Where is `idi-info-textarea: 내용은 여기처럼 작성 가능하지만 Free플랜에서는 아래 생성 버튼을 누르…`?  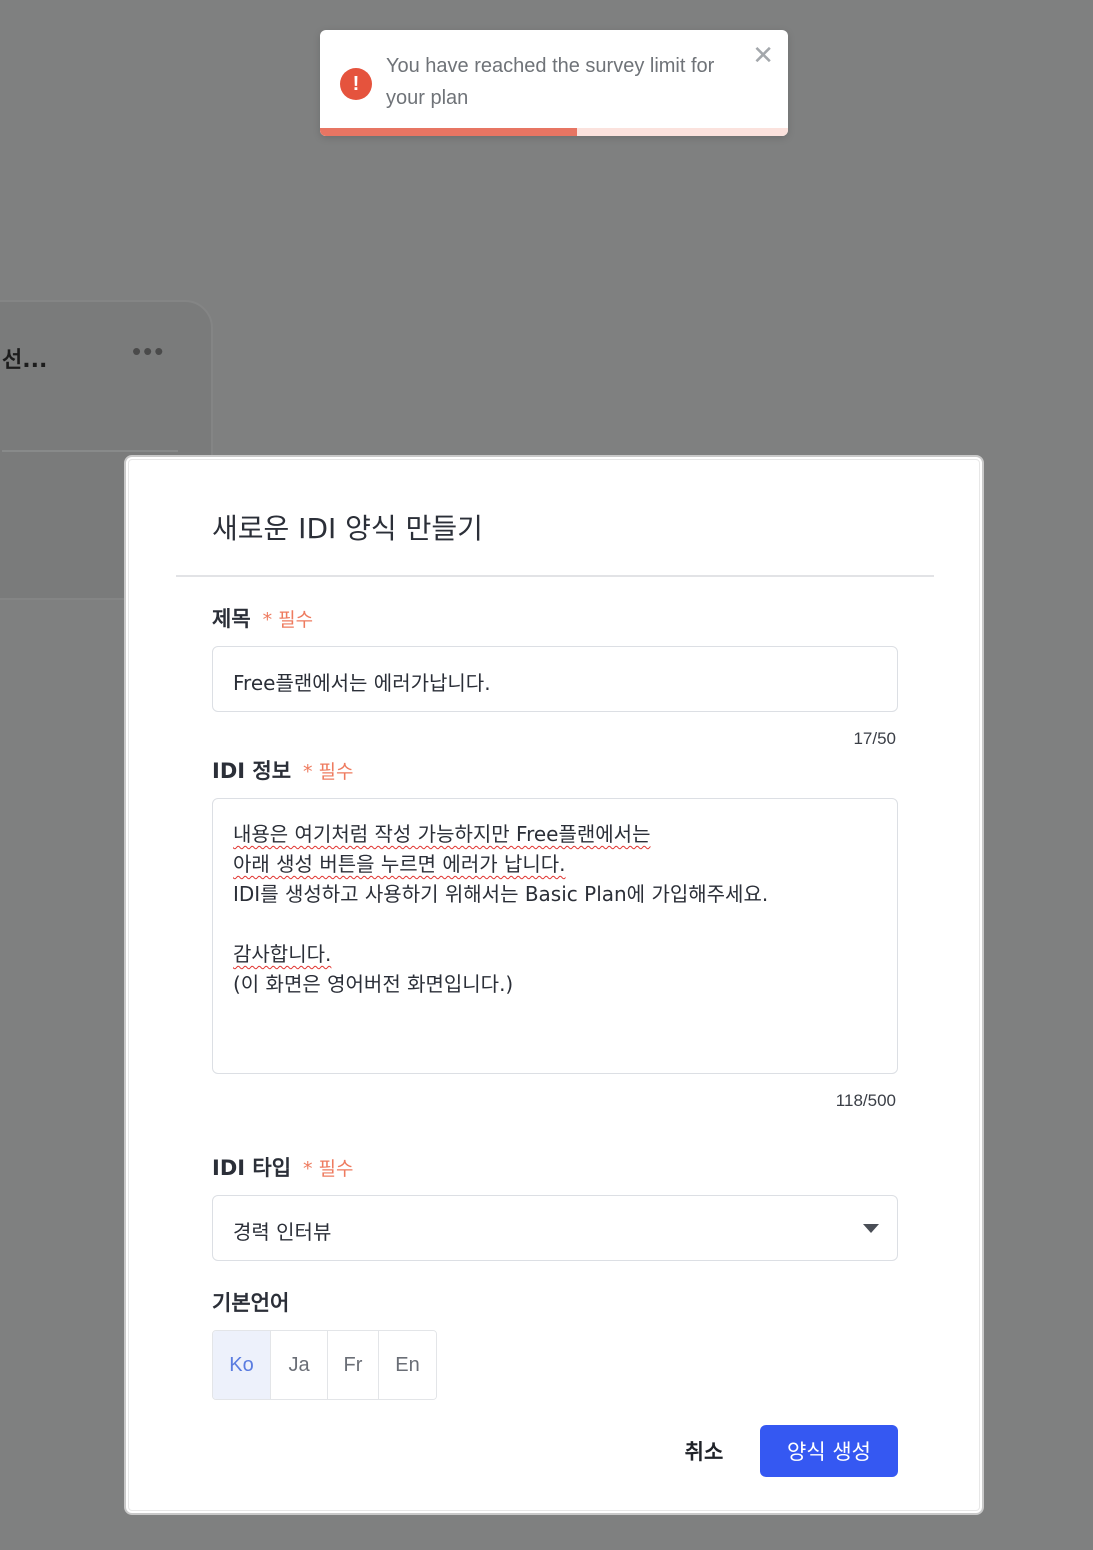 idi-info-textarea: 내용은 여기처럼 작성 가능하지만 Free플랜에서는 아래 생성 버튼을 누르… is located at coordinates (555, 936).